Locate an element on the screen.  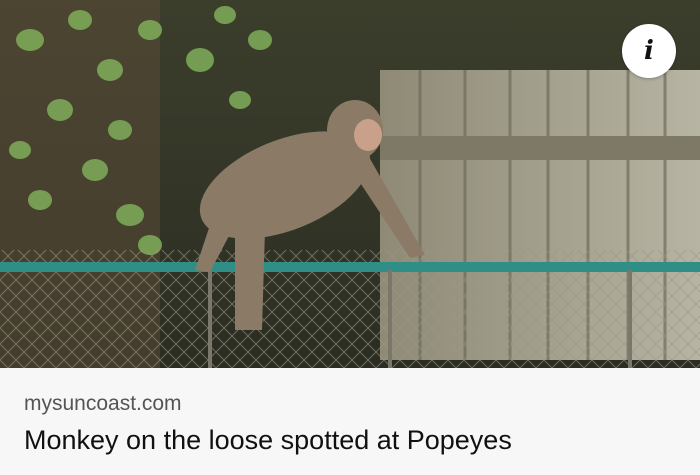
info-icon: i is located at coordinates (649, 51).